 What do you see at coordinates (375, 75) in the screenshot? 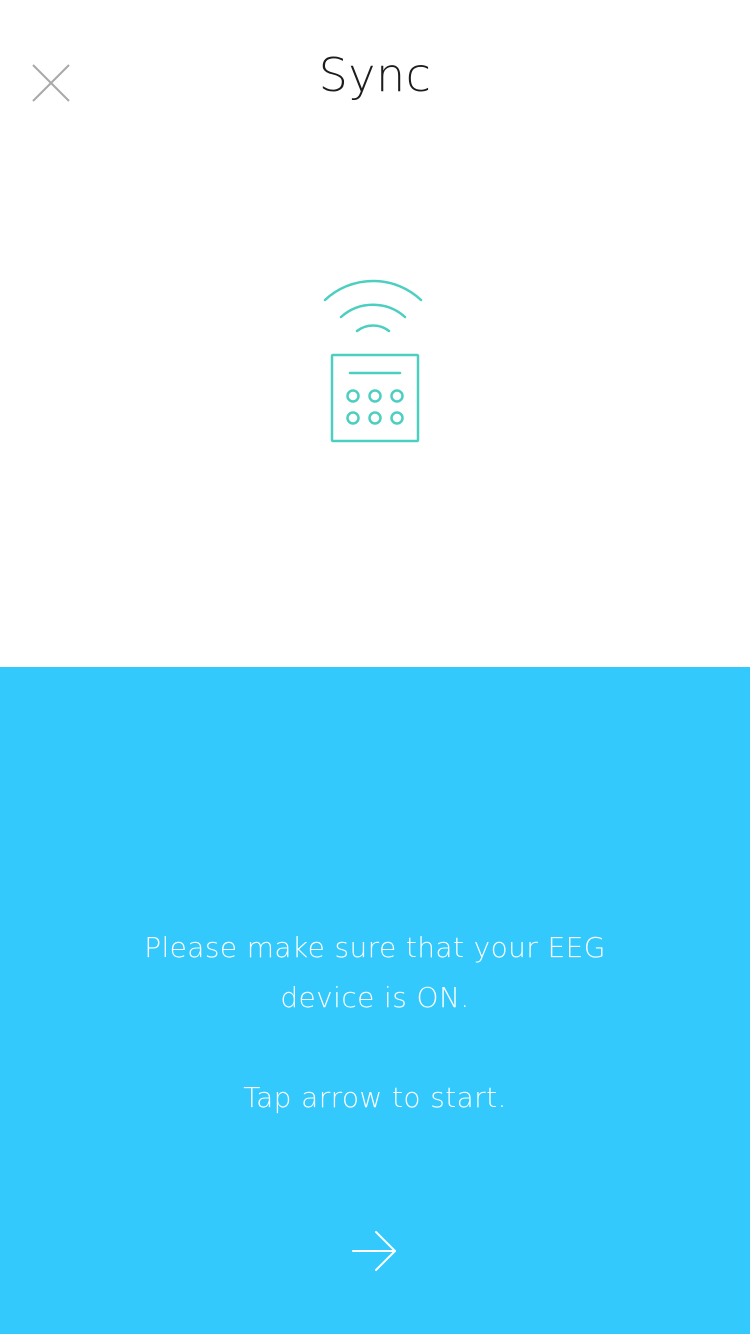
I see `page-title: Sync` at bounding box center [375, 75].